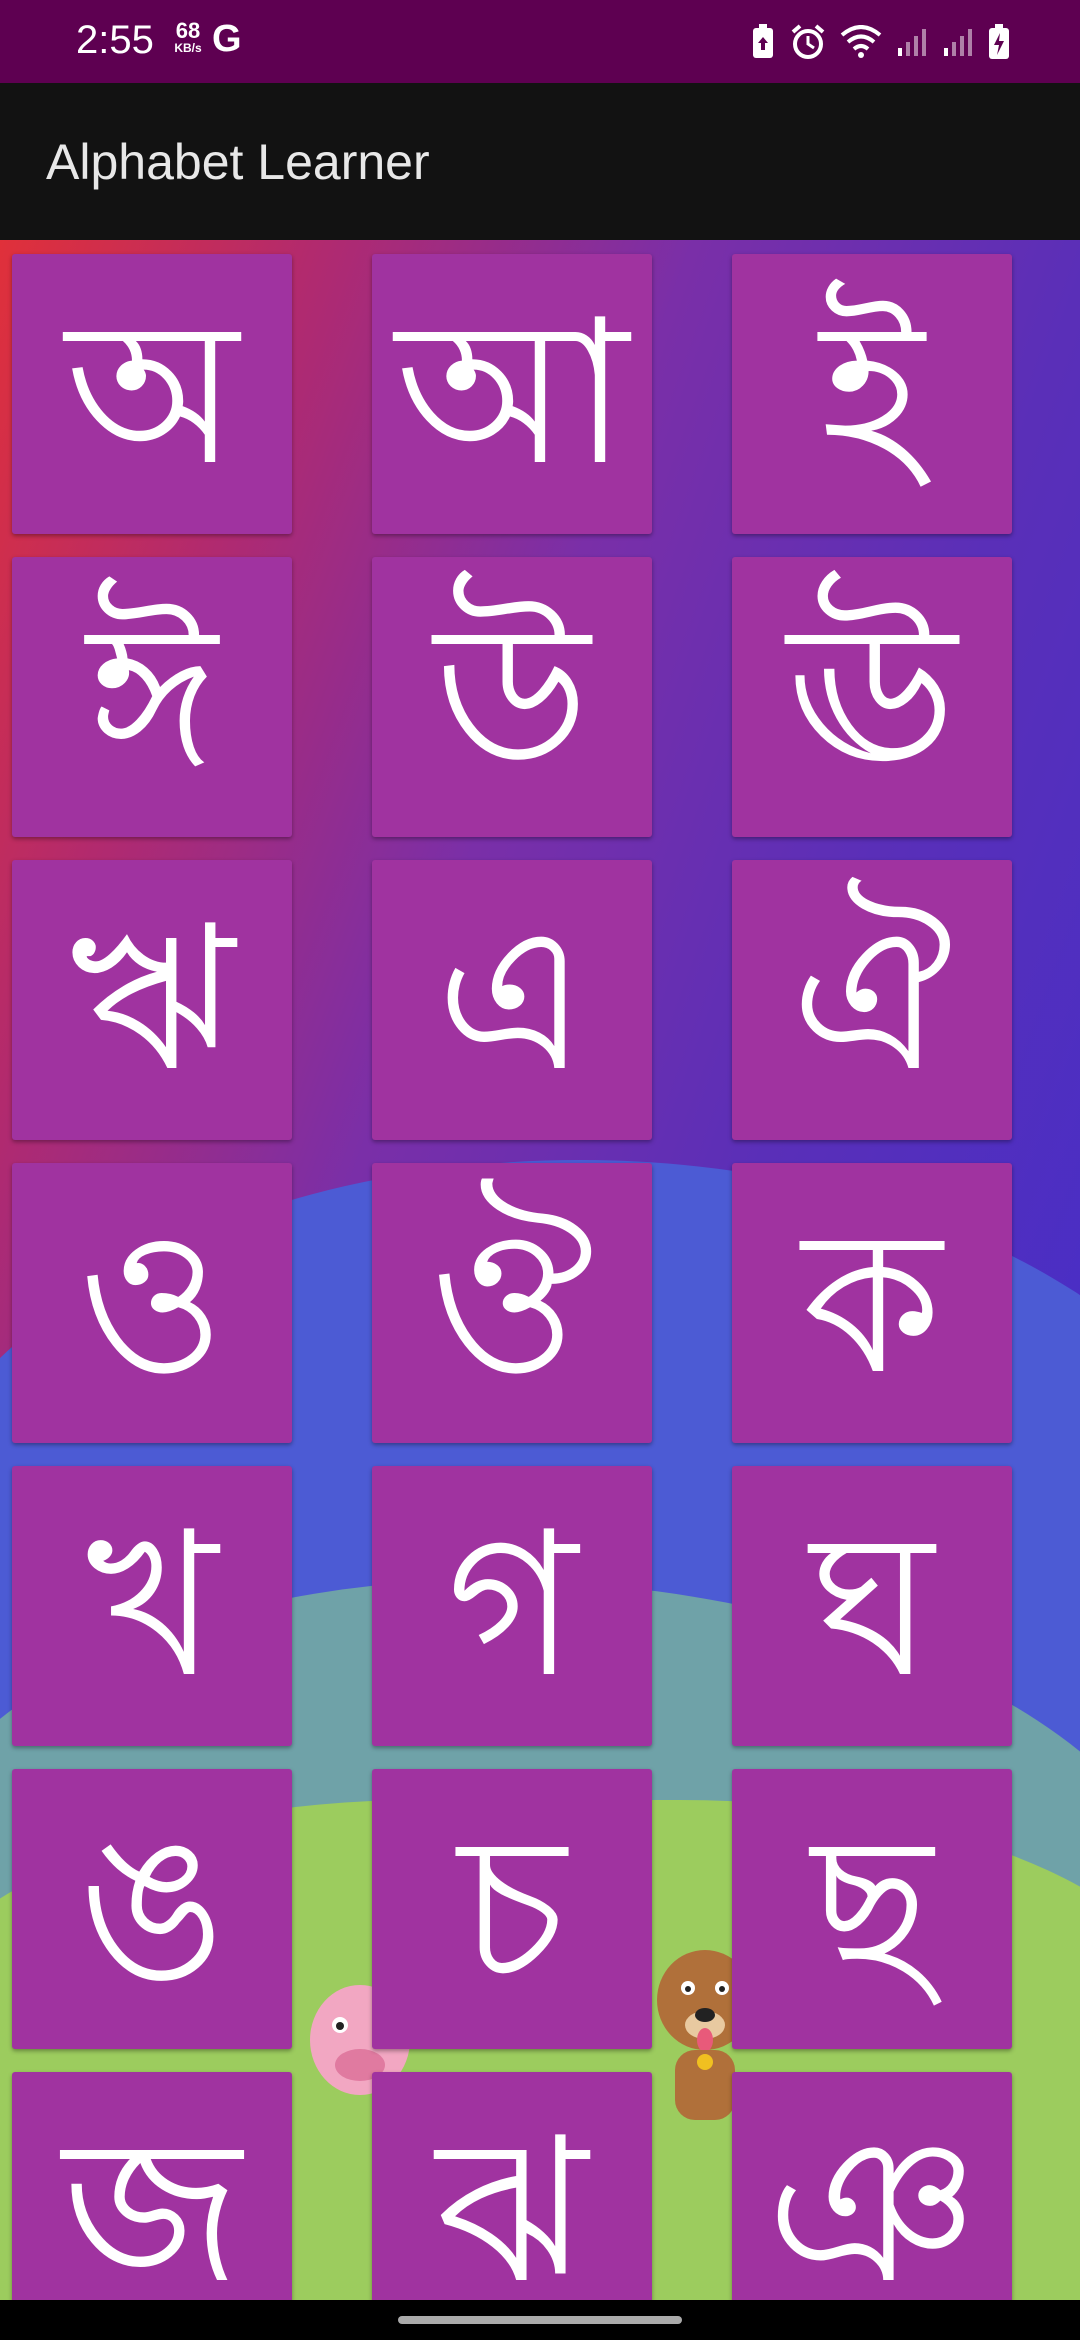 The height and width of the screenshot is (2340, 1080). Describe the element at coordinates (999, 42) in the screenshot. I see `battery-charging-icon` at that location.